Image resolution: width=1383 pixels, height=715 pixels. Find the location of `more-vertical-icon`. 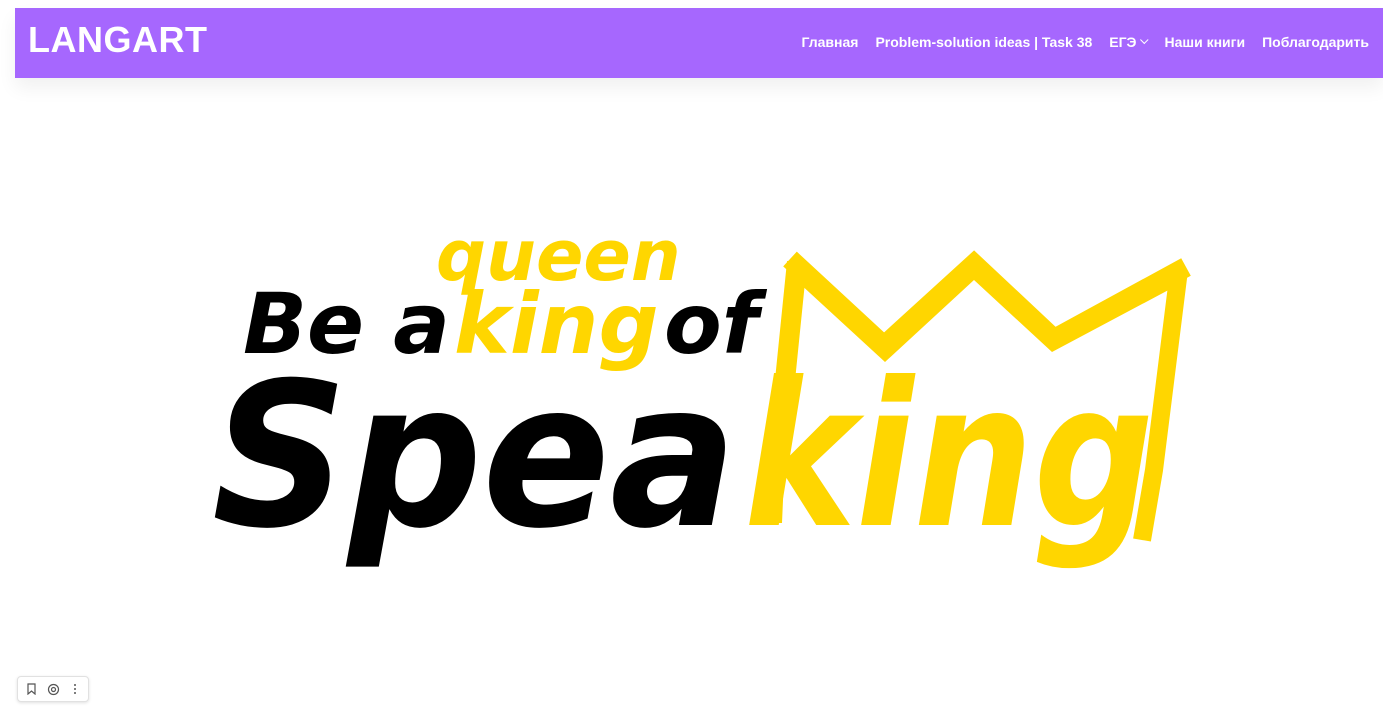

more-vertical-icon is located at coordinates (75, 689).